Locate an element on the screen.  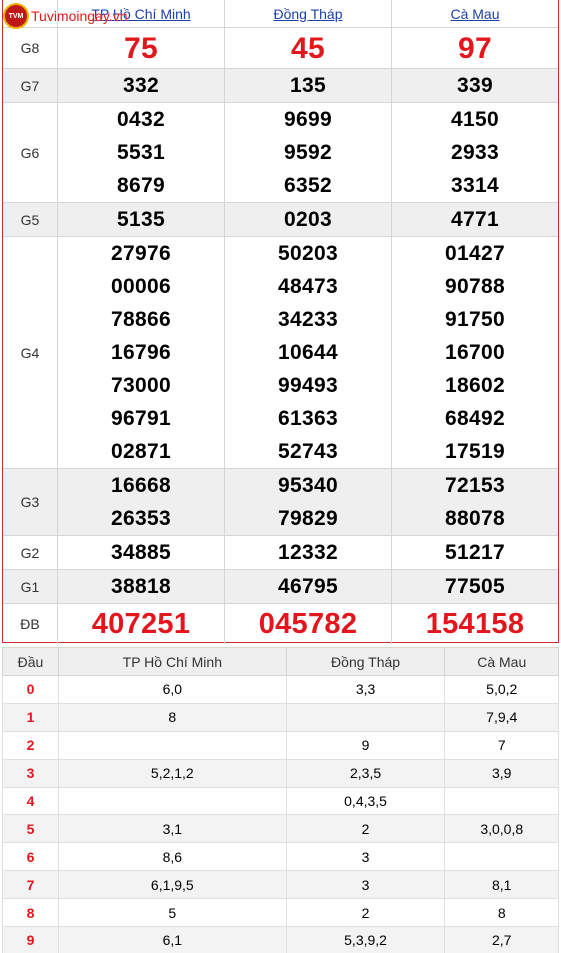
loto-cell: 2 is located at coordinates (365, 913).